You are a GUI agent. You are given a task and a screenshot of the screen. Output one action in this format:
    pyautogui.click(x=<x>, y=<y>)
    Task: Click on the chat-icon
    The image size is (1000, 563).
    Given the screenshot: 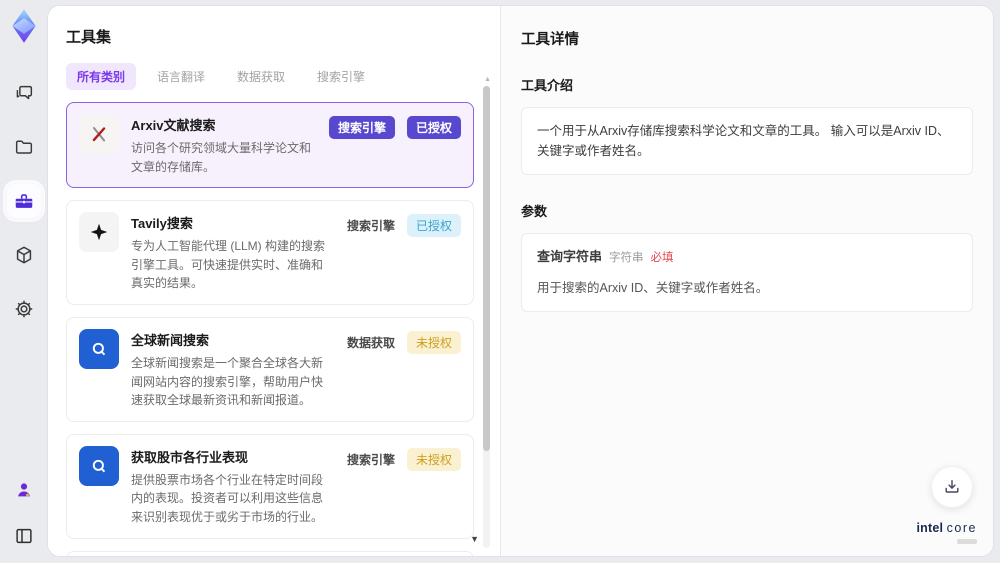 What is the action you would take?
    pyautogui.click(x=24, y=92)
    